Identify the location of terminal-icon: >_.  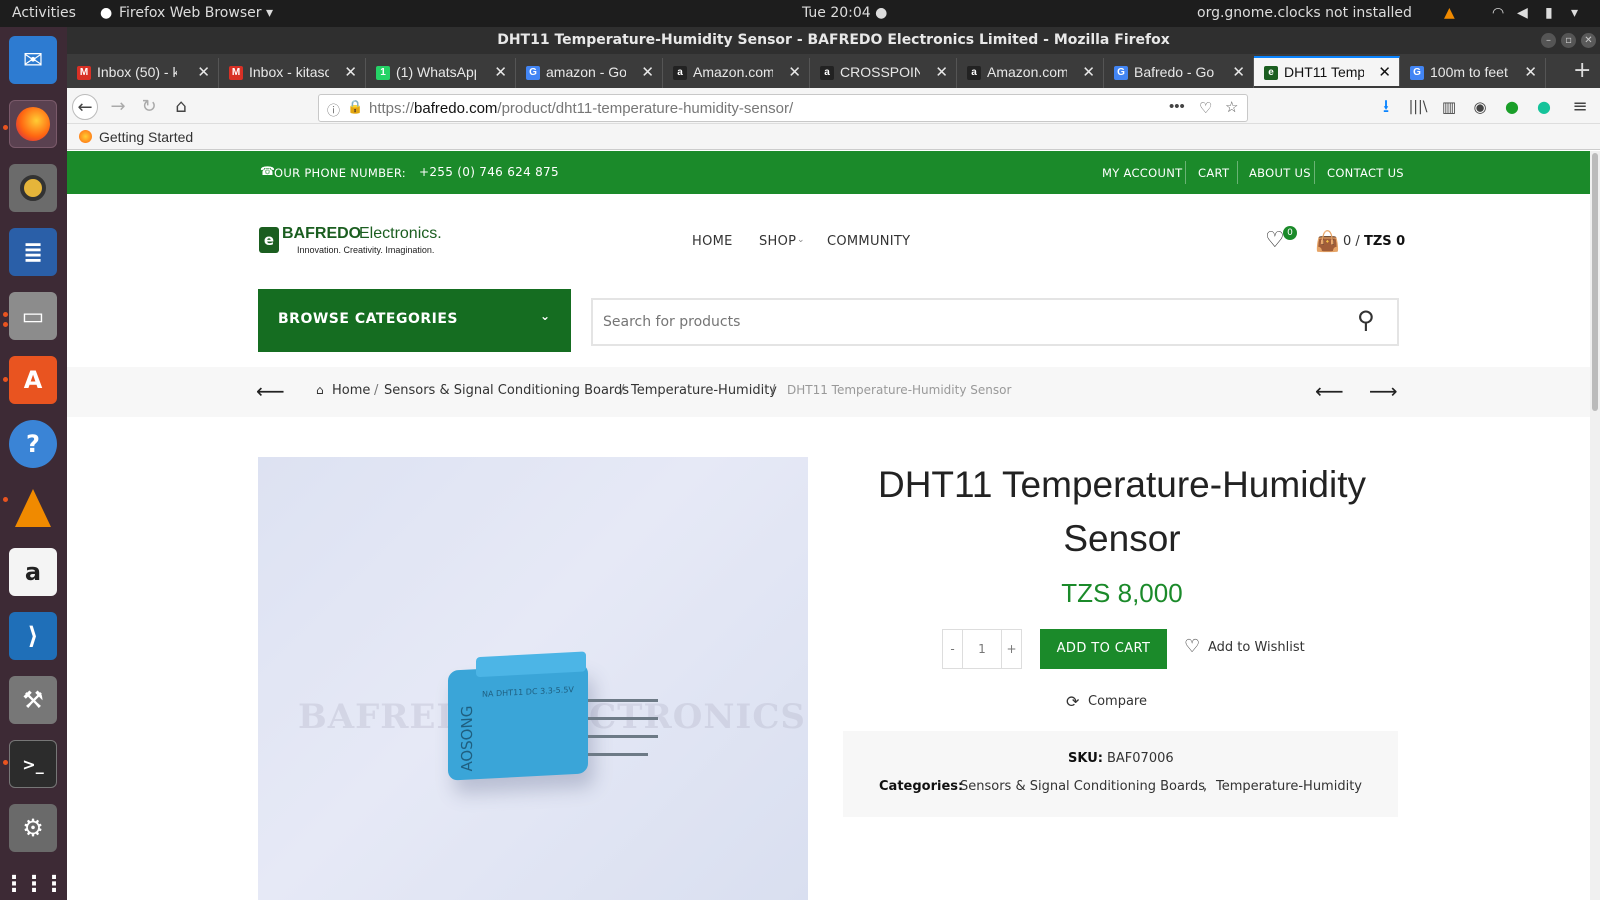
(33, 764).